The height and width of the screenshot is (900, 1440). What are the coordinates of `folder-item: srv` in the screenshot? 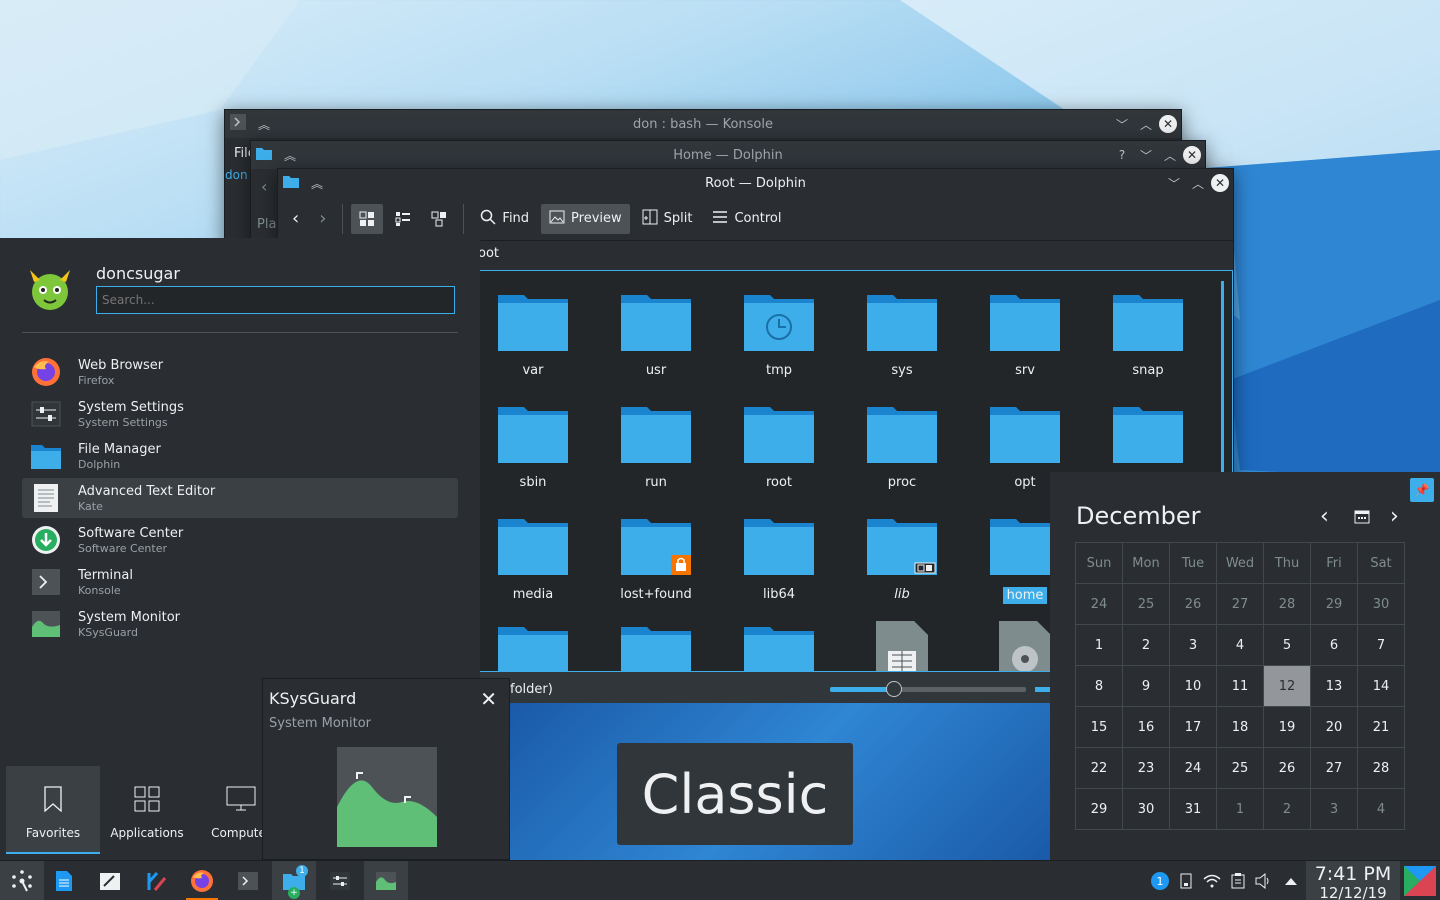 It's located at (1025, 333).